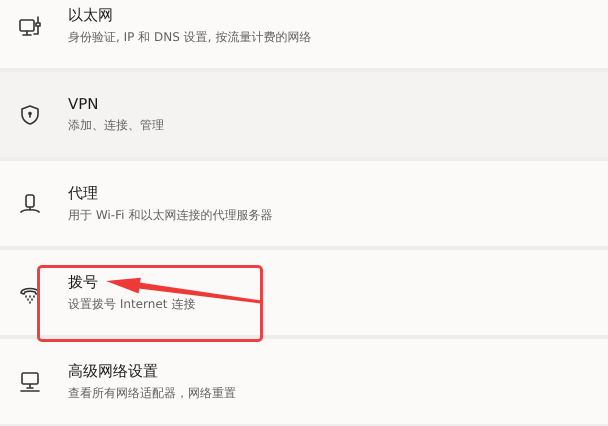  What do you see at coordinates (190, 37) in the screenshot?
I see `item-subtitle: 身份验证, IP 和 DNS 设置, 按流量计费的网络` at bounding box center [190, 37].